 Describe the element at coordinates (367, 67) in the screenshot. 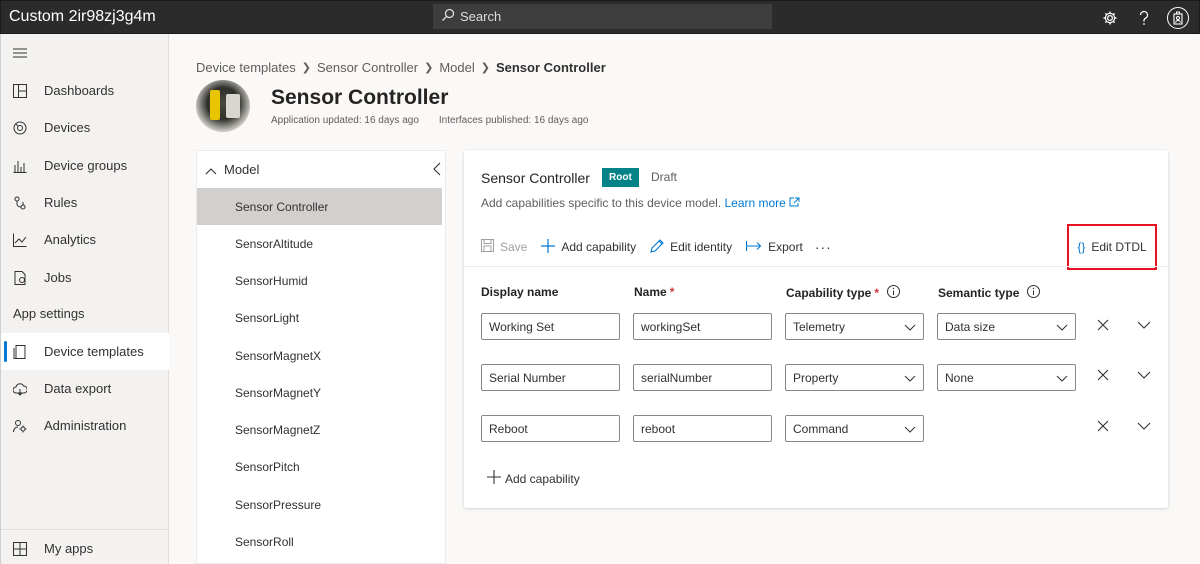

I see `breadcrumb-sensor-controller: Sensor Controller` at that location.